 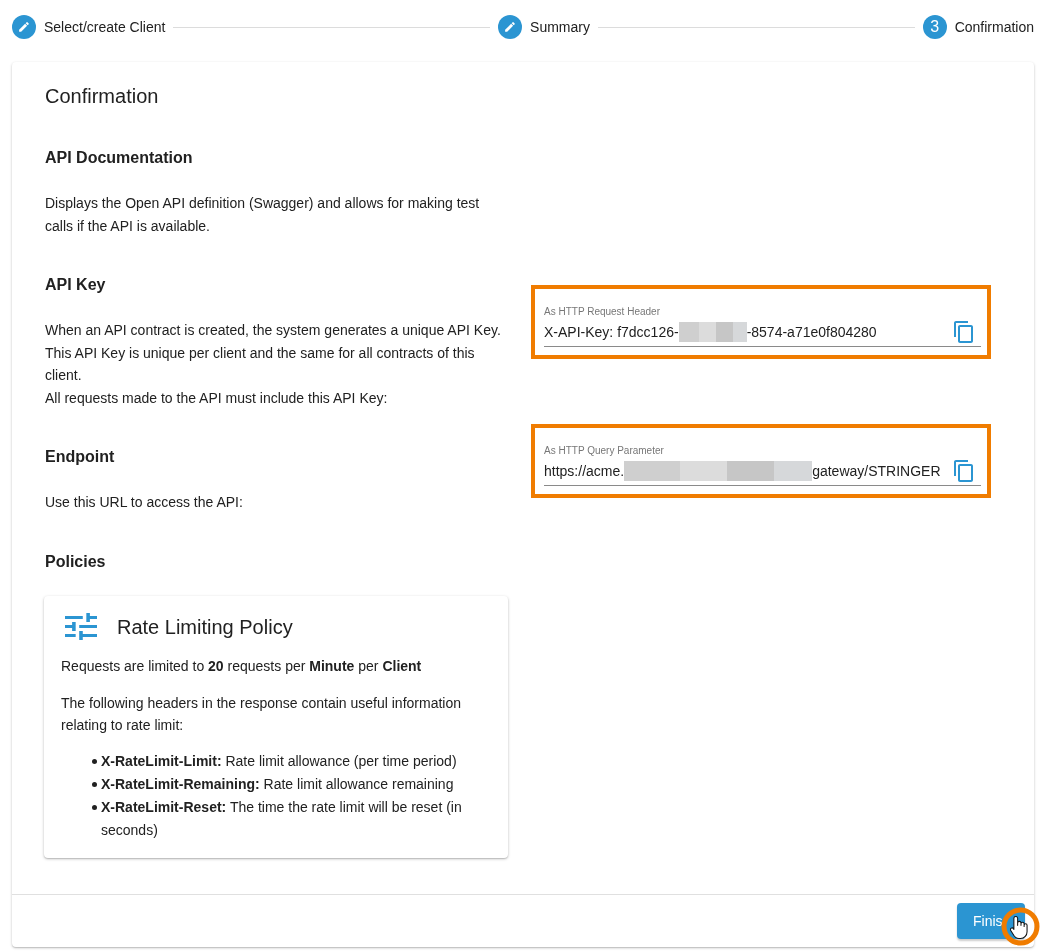 What do you see at coordinates (217, 398) in the screenshot?
I see `description-text: All requests made to the API must include this API Key:` at bounding box center [217, 398].